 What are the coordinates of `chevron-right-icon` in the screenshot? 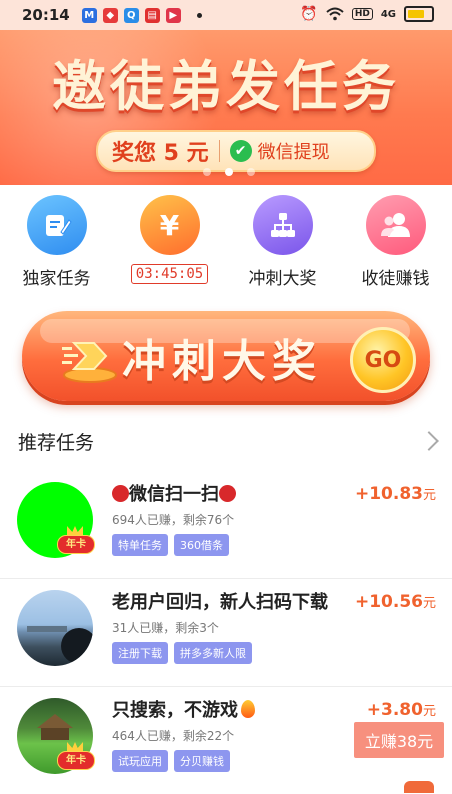 It's located at (429, 441).